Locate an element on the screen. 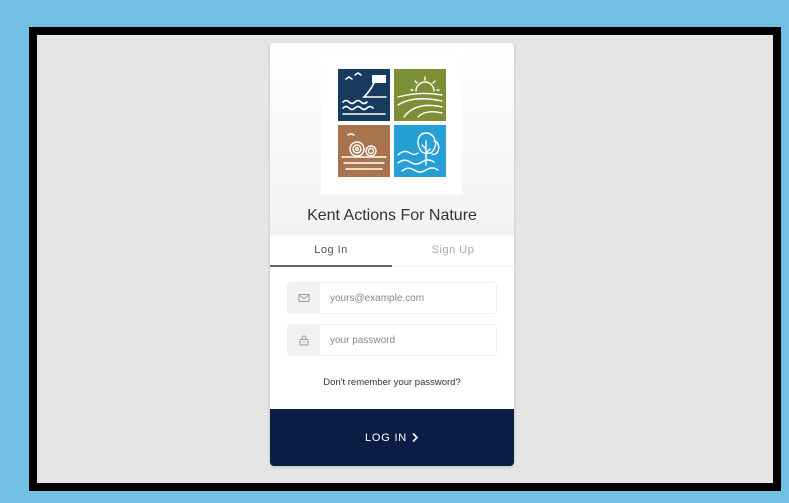  password-input is located at coordinates (412, 340).